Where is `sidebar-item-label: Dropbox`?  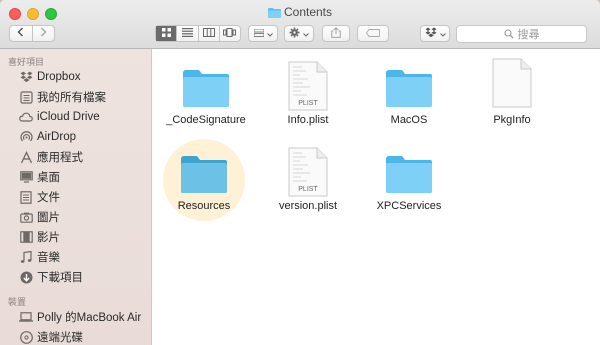 sidebar-item-label: Dropbox is located at coordinates (59, 77).